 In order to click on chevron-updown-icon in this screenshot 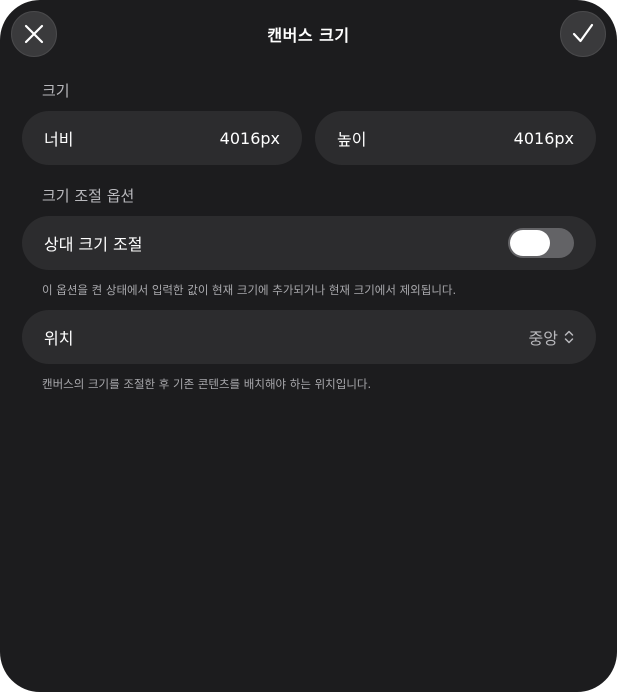, I will do `click(569, 337)`.